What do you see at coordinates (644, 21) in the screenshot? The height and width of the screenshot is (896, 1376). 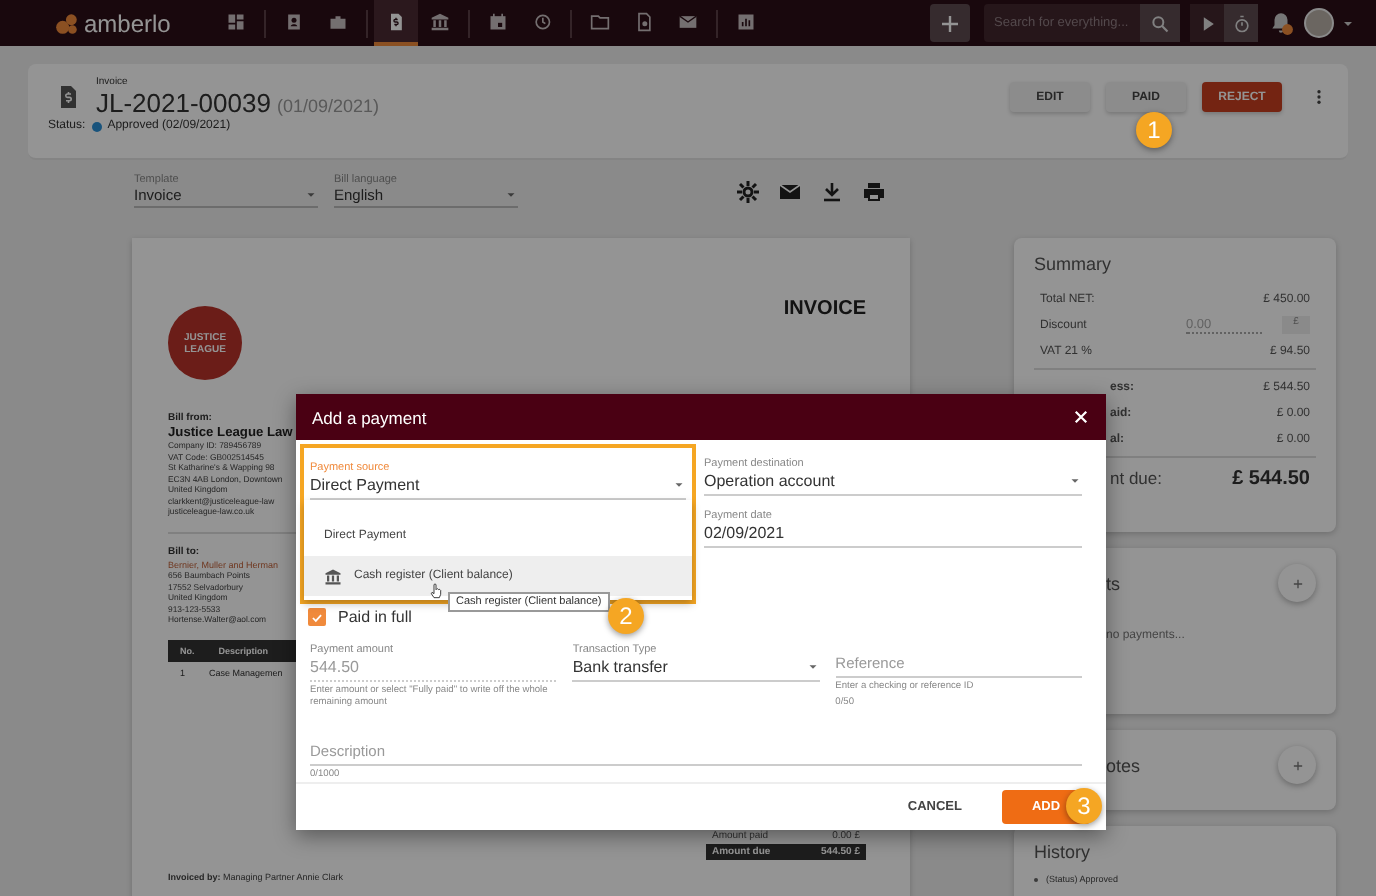 I see `document-icon` at bounding box center [644, 21].